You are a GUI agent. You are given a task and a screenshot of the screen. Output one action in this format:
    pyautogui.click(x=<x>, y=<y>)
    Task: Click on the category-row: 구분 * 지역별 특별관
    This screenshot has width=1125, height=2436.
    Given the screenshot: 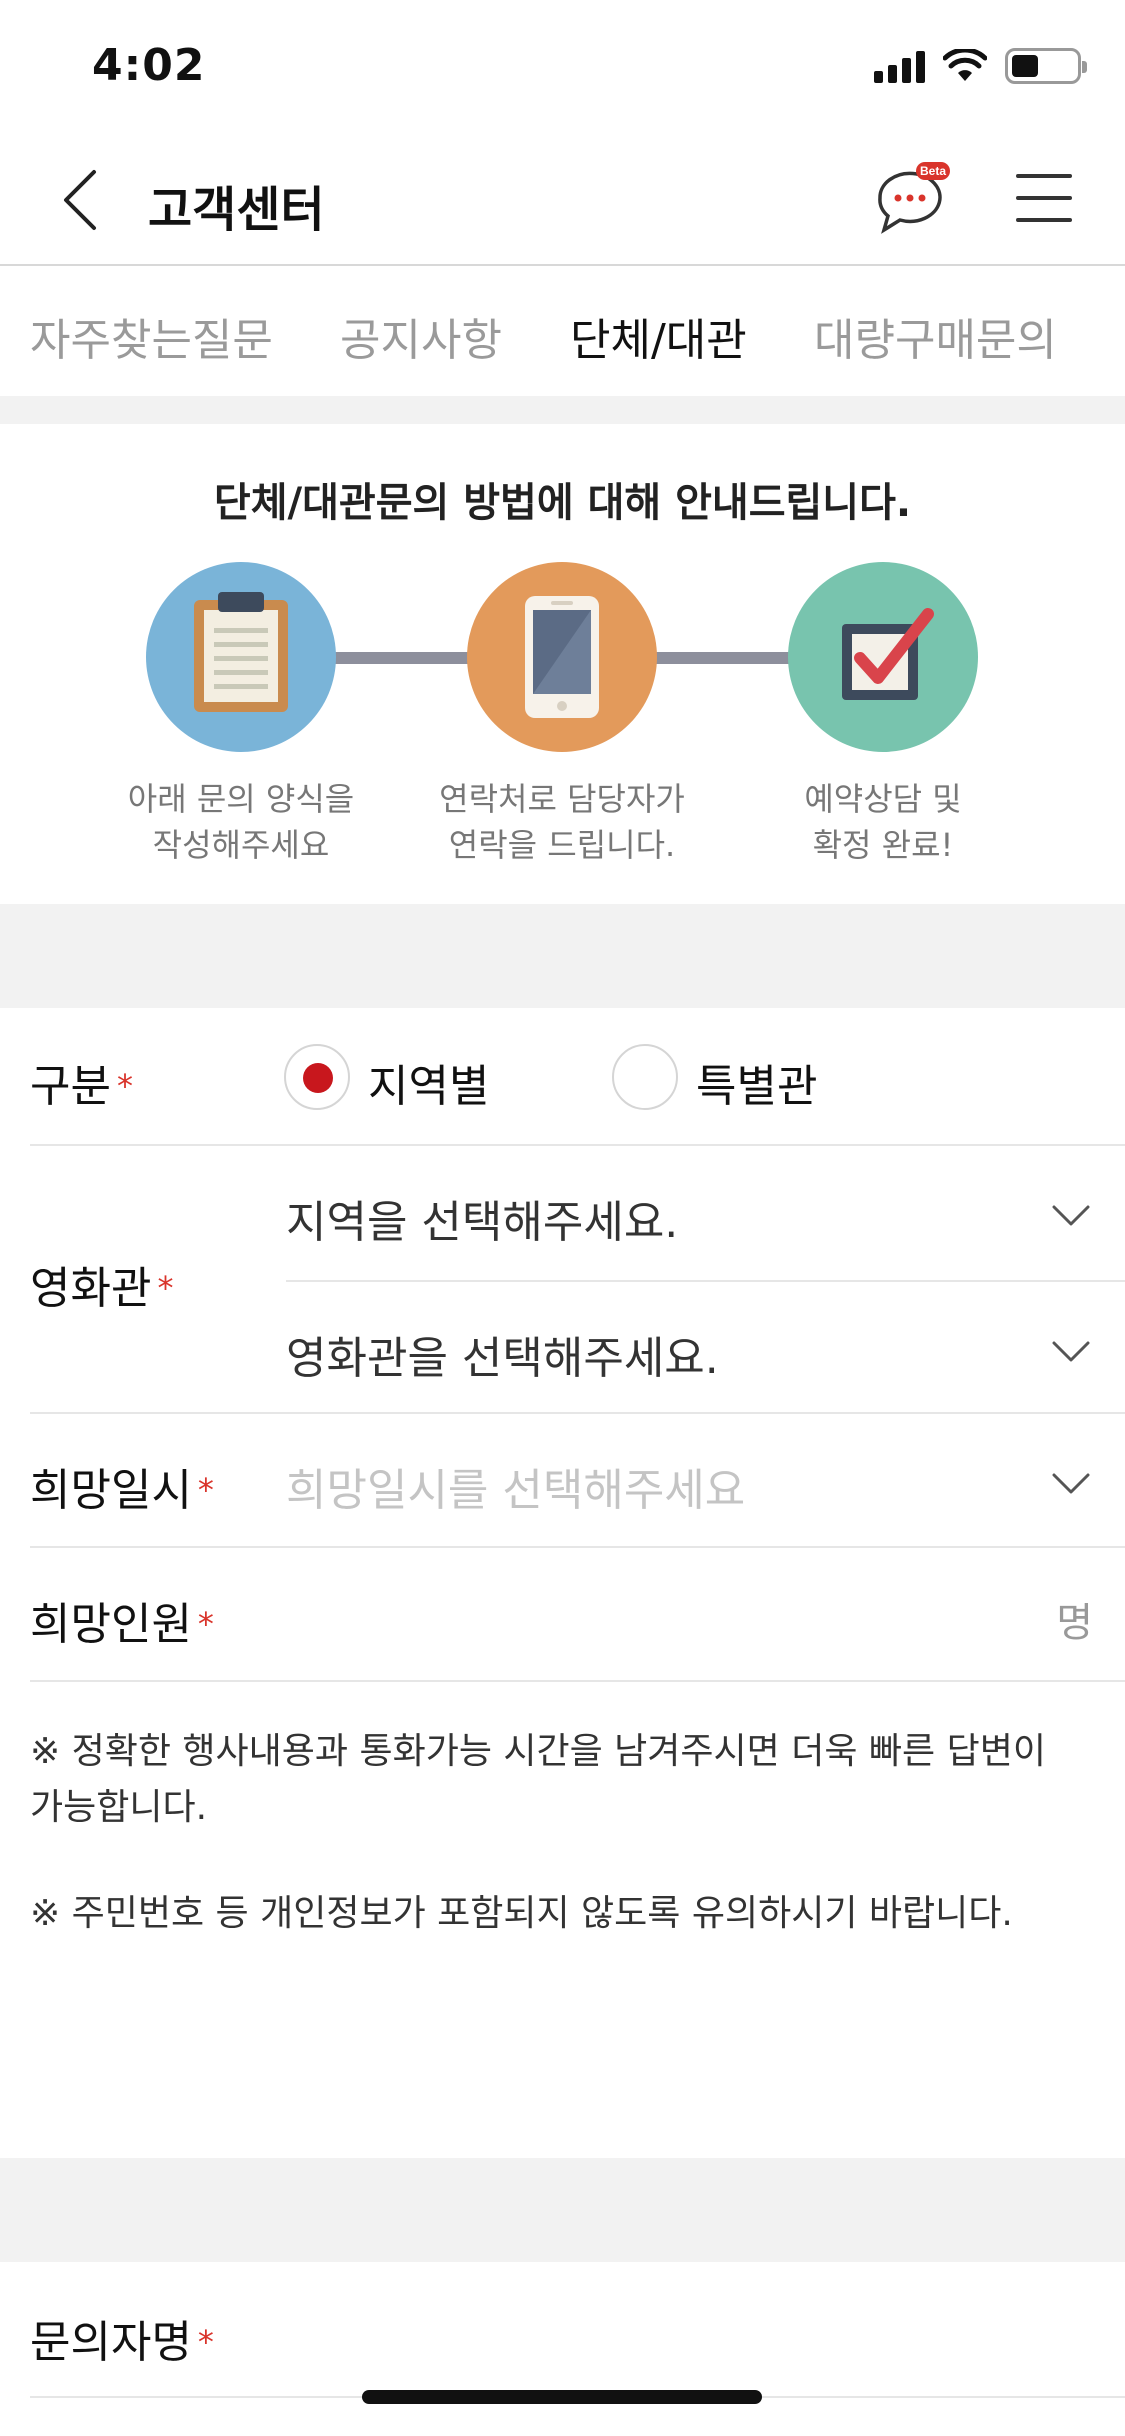 What is the action you would take?
    pyautogui.click(x=562, y=1077)
    